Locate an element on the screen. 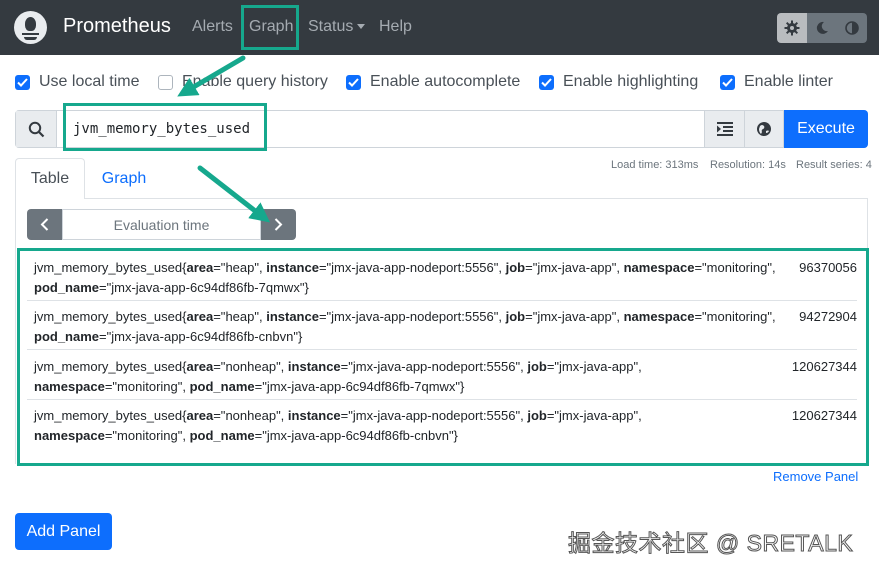 The image size is (879, 570). annotation-arrows is located at coordinates (224, 139).